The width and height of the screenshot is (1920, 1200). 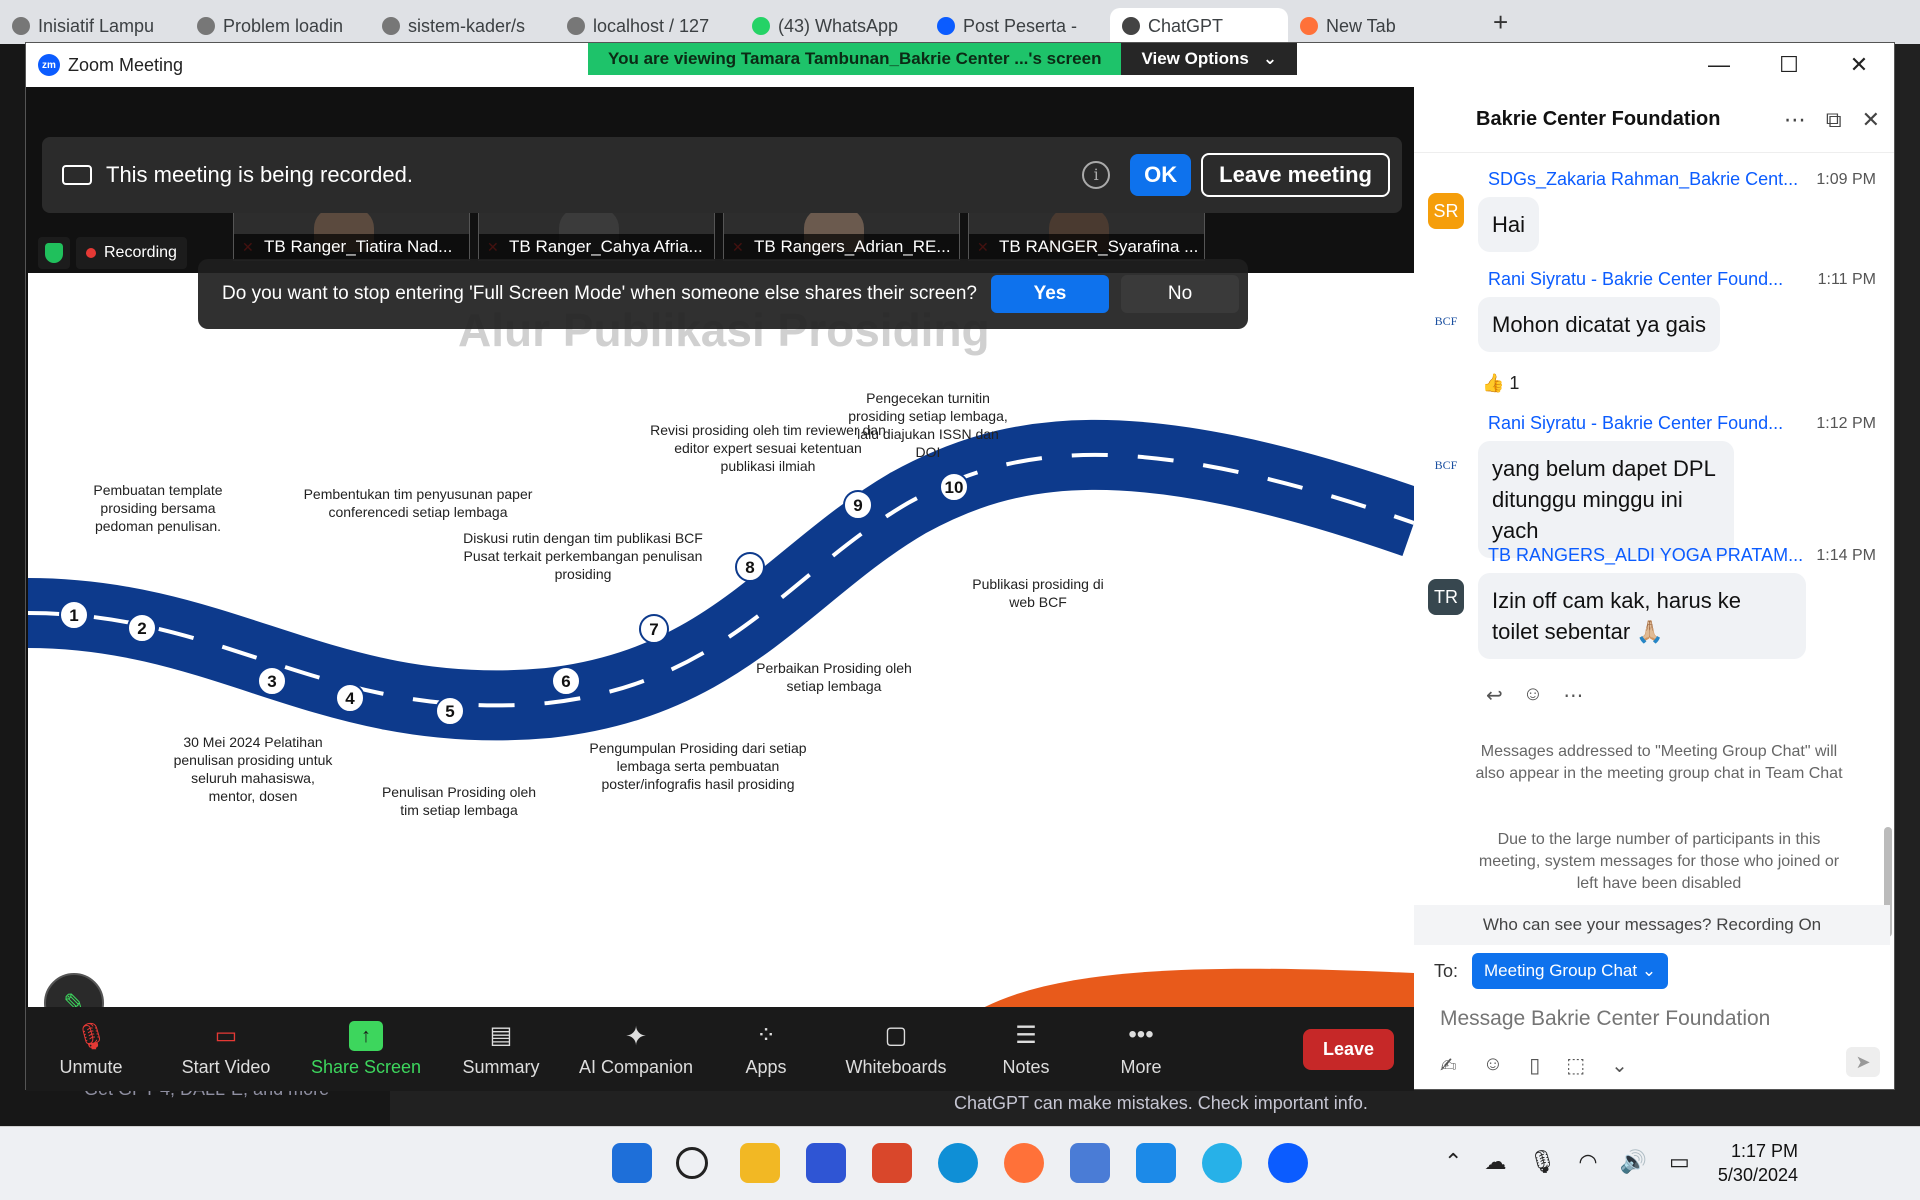 What do you see at coordinates (1573, 695) in the screenshot?
I see `more-icon: ⋯` at bounding box center [1573, 695].